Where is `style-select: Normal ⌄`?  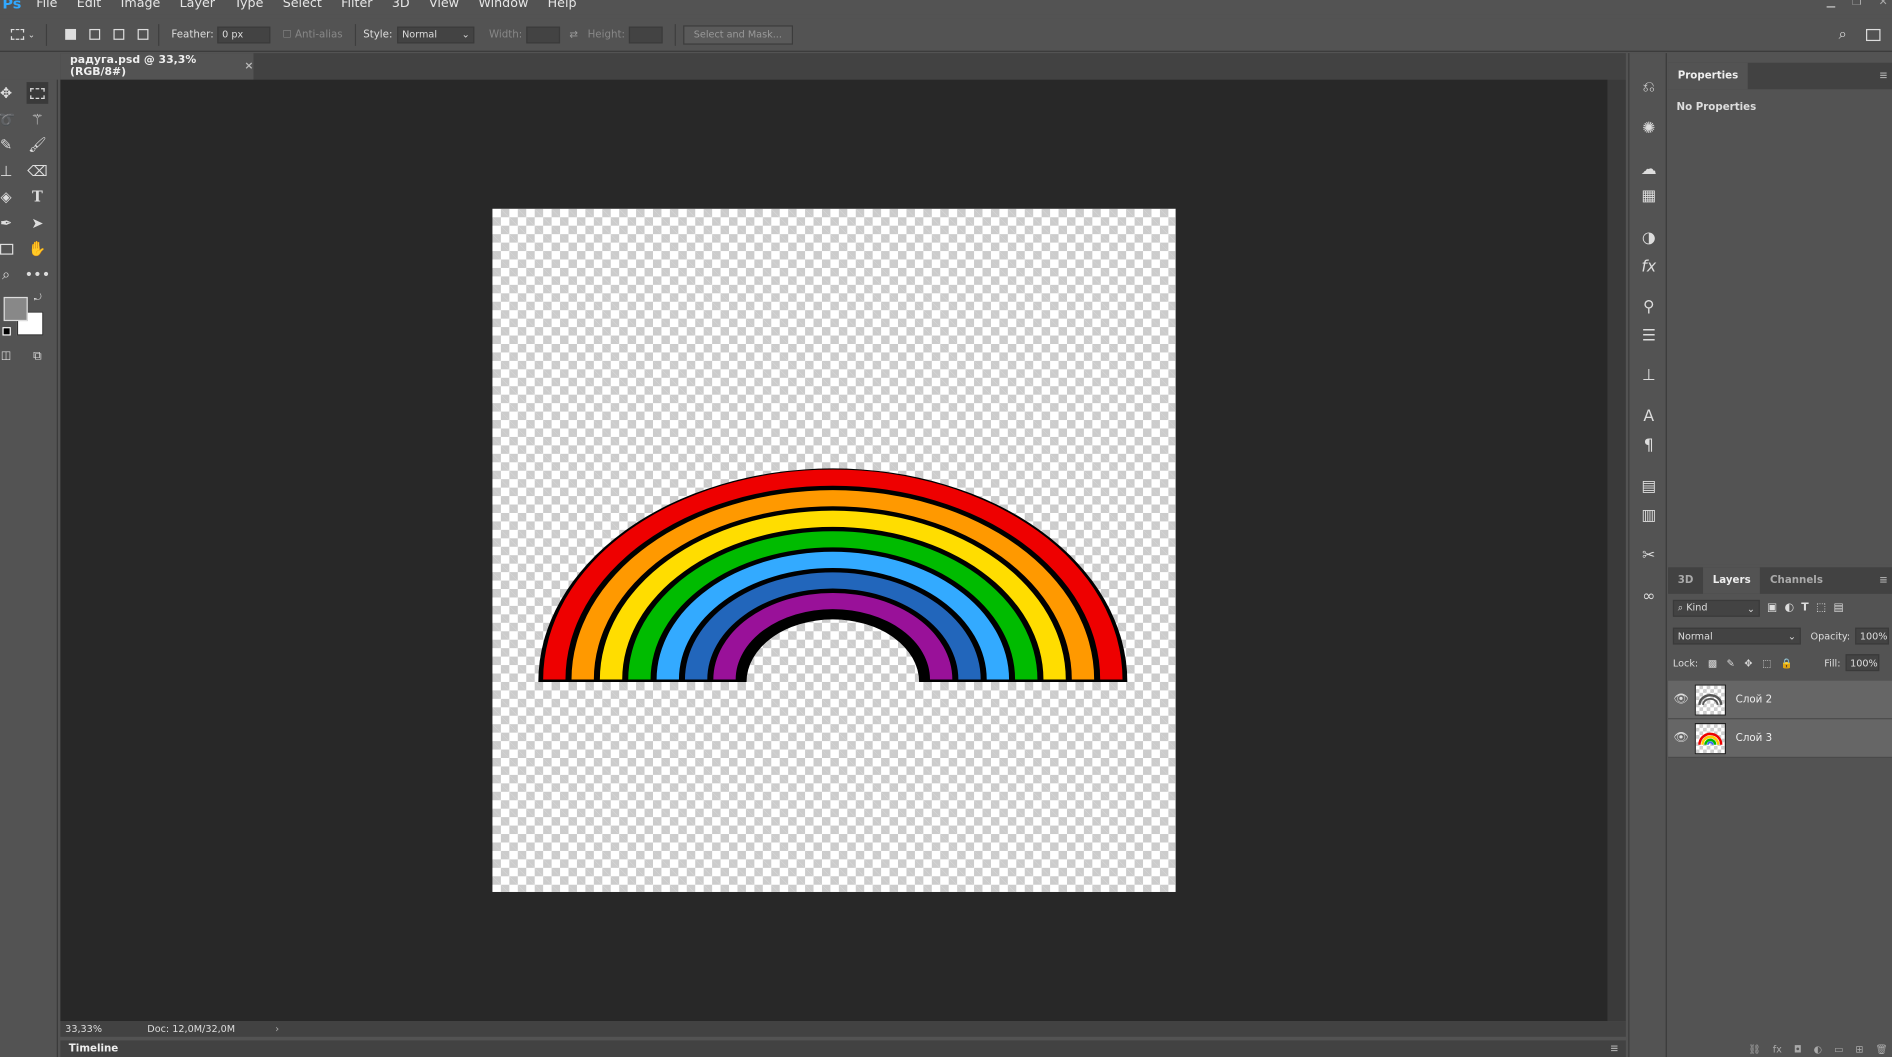
style-select: Normal ⌄ is located at coordinates (436, 34).